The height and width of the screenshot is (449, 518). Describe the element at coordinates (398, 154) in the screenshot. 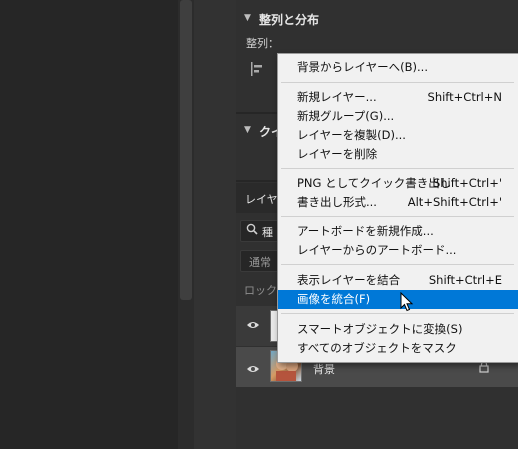

I see `menu-item-delete-layer: レイヤーを削除` at that location.